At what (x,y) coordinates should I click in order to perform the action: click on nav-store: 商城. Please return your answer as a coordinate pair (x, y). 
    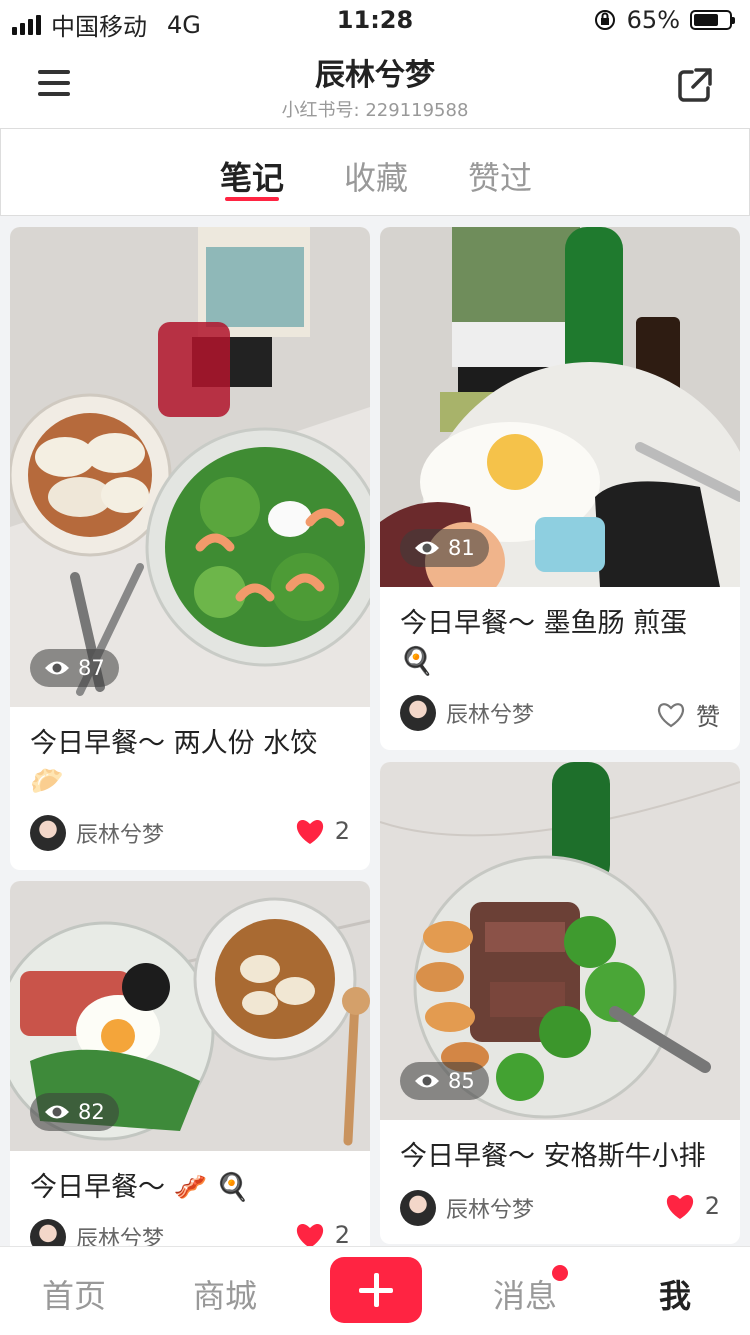
    Looking at the image, I should click on (225, 1294).